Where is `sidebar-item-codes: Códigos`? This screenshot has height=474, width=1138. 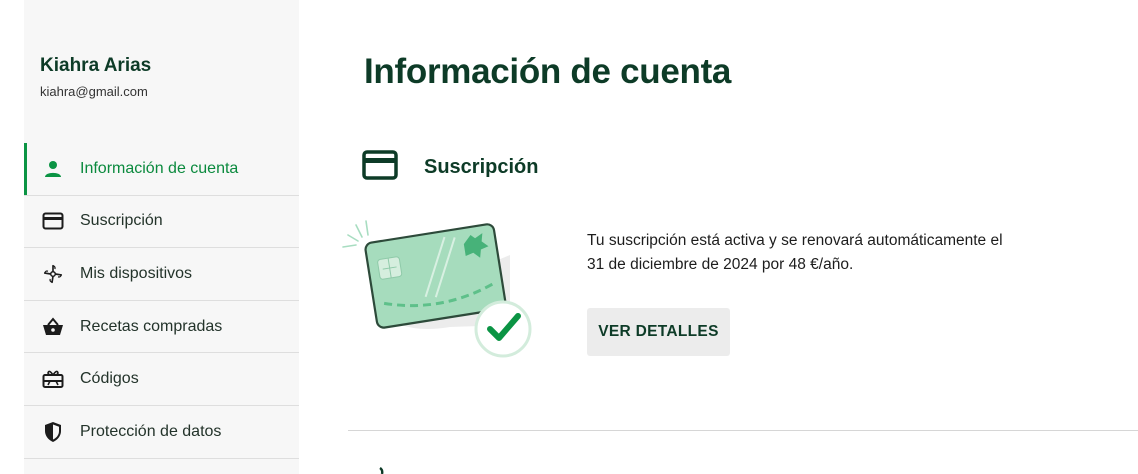 sidebar-item-codes: Códigos is located at coordinates (161, 379).